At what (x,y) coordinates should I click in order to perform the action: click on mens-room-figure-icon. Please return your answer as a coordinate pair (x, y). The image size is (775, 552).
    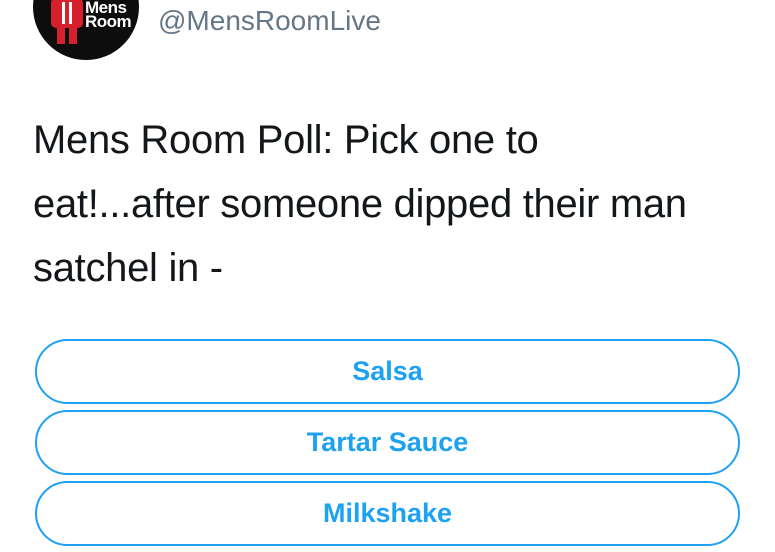
    Looking at the image, I should click on (67, 22).